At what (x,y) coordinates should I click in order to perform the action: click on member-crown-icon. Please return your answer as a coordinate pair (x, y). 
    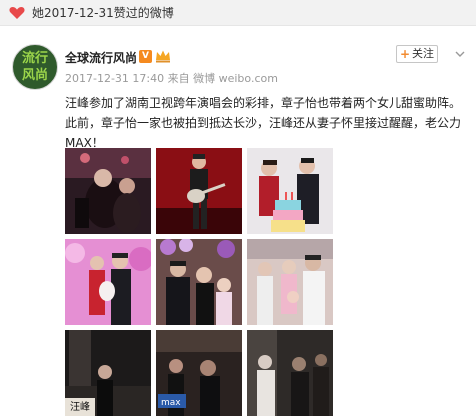
    Looking at the image, I should click on (163, 56).